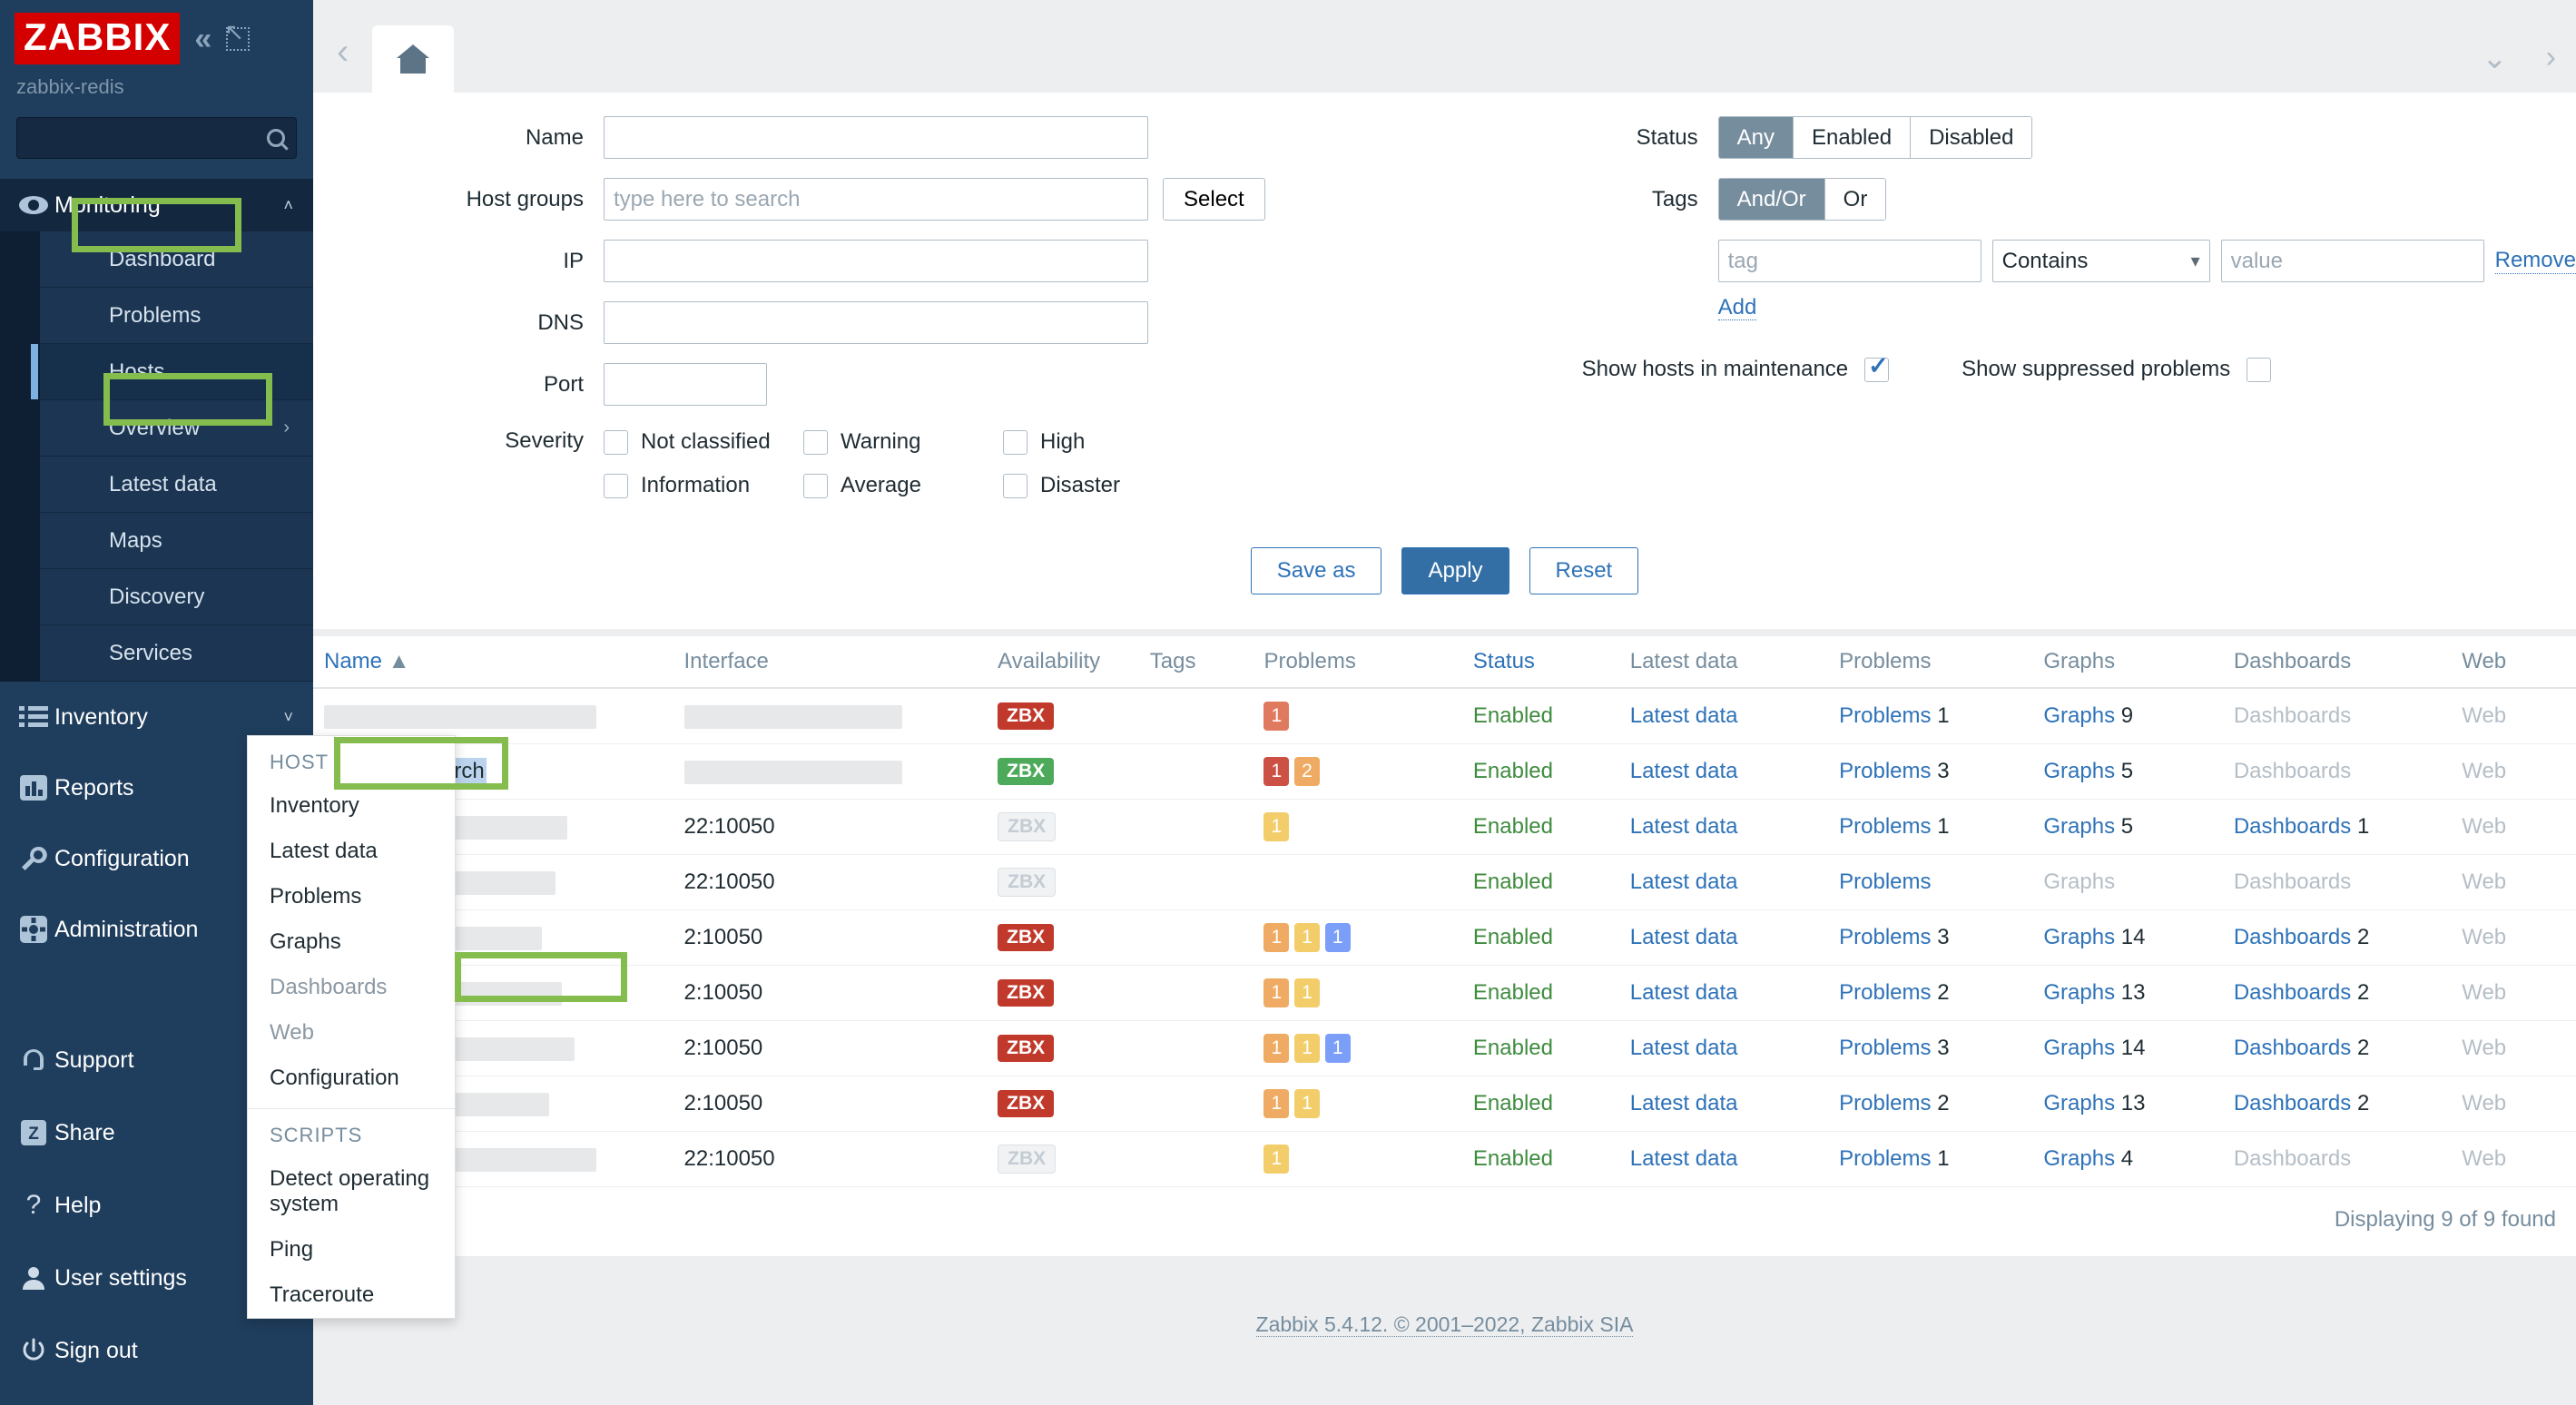 The height and width of the screenshot is (1405, 2576). I want to click on tag-name-input, so click(1849, 261).